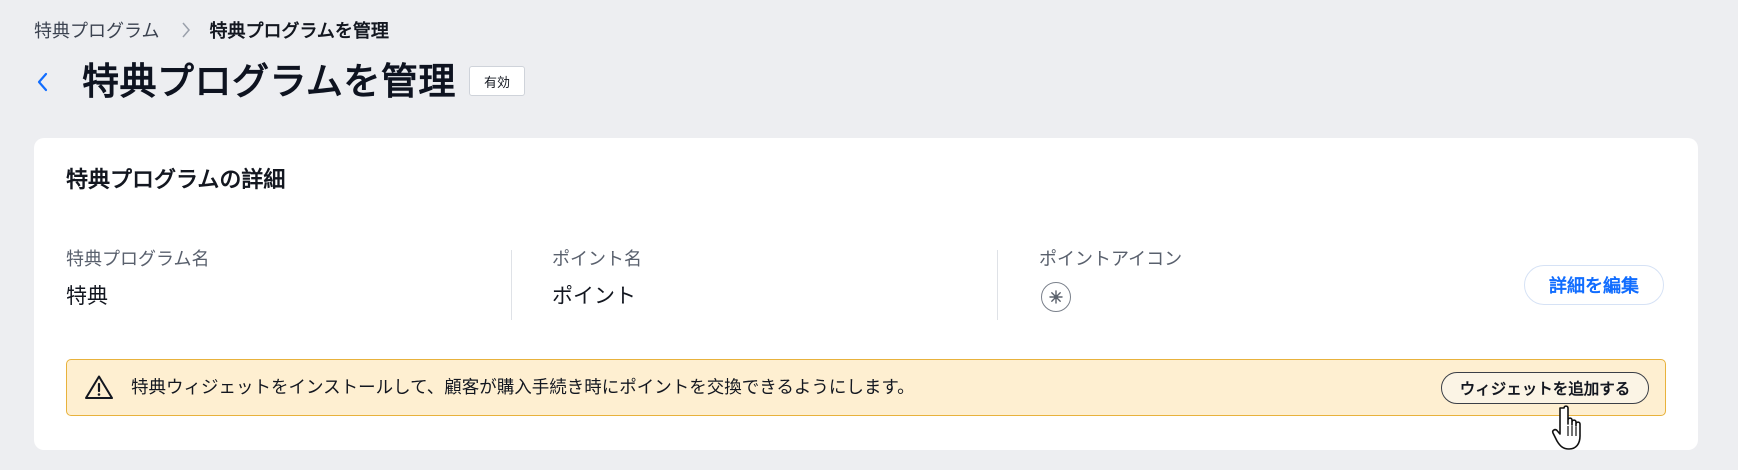  What do you see at coordinates (138, 259) in the screenshot?
I see `field-label: 特典プログラム名` at bounding box center [138, 259].